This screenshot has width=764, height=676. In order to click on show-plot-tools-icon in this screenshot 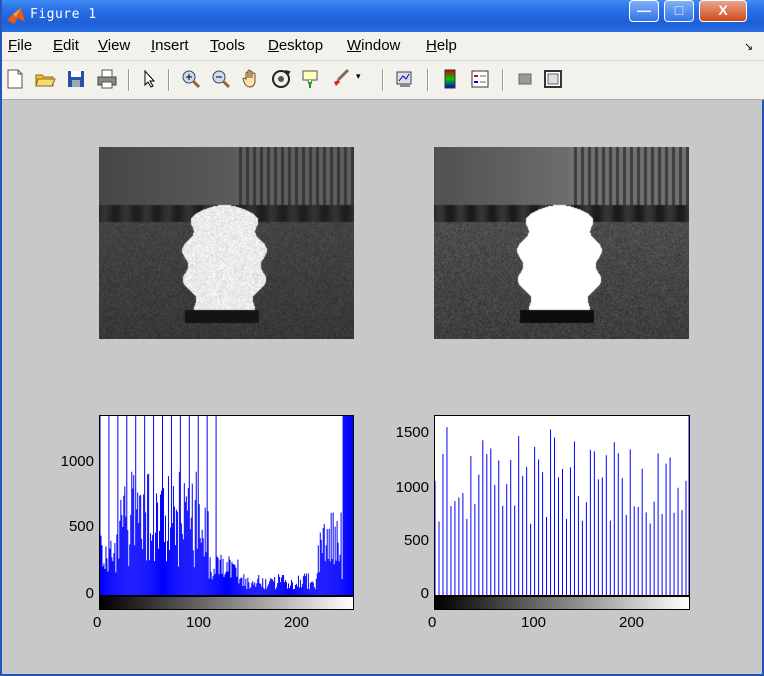, I will do `click(553, 79)`.